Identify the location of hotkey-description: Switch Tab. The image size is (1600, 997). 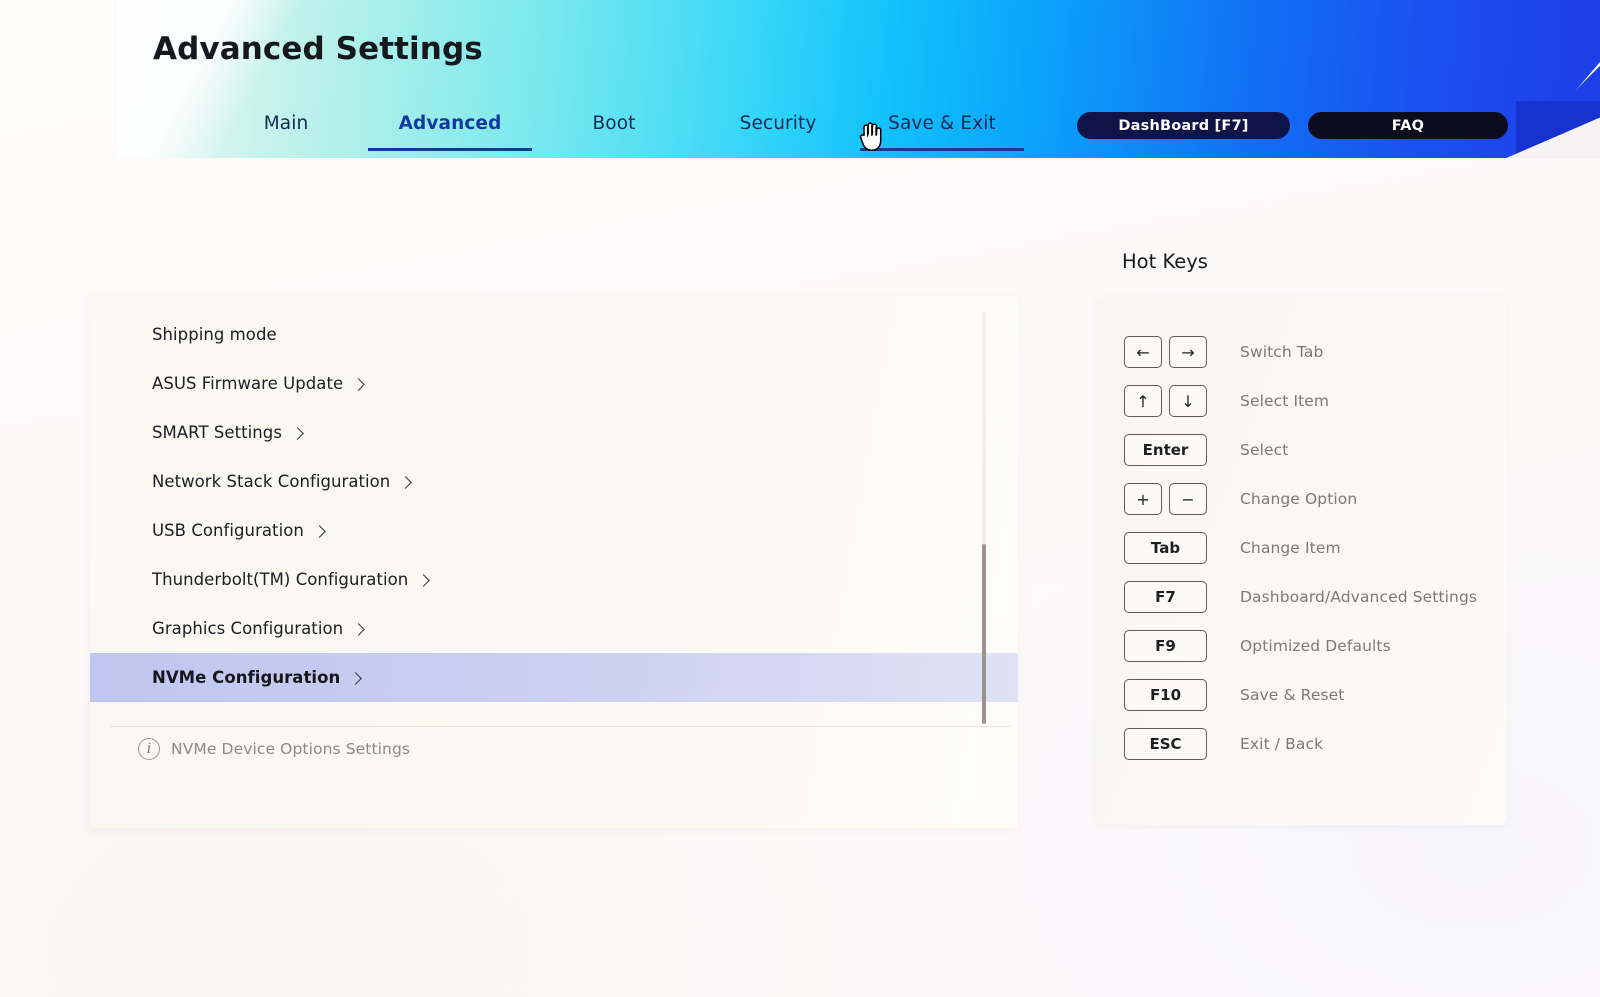
(1282, 352).